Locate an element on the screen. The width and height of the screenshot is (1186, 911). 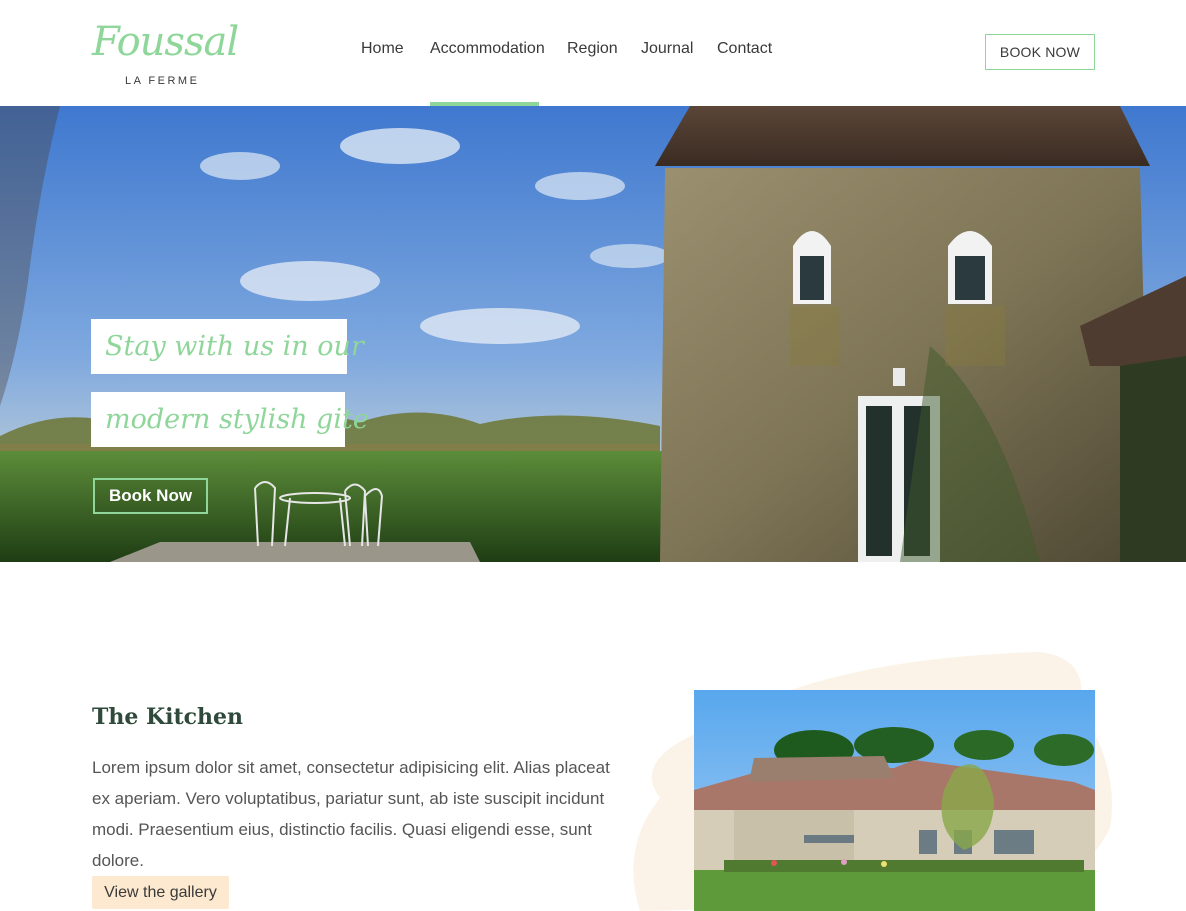
logo-subtitle: LA FERME is located at coordinates (162, 81).